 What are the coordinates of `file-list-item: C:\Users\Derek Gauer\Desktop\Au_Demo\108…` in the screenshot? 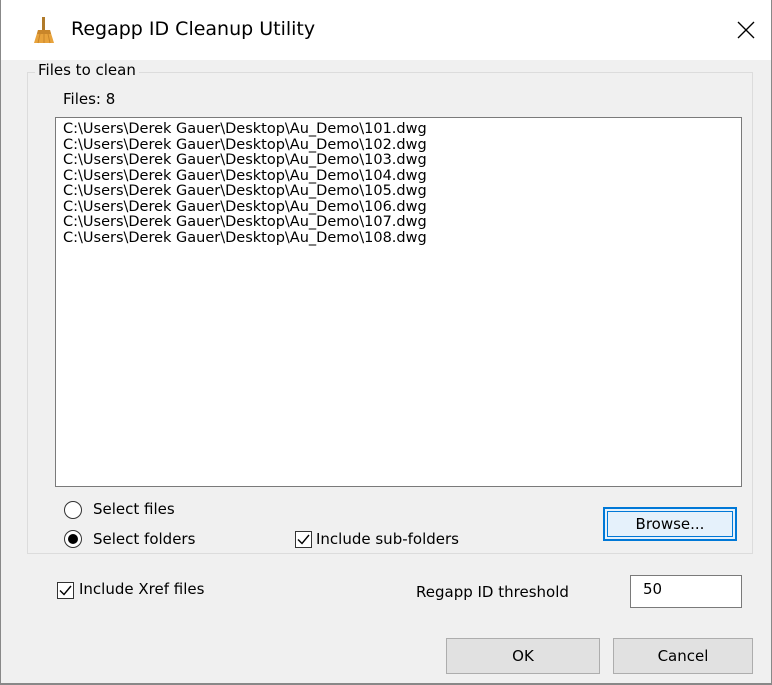 It's located at (402, 238).